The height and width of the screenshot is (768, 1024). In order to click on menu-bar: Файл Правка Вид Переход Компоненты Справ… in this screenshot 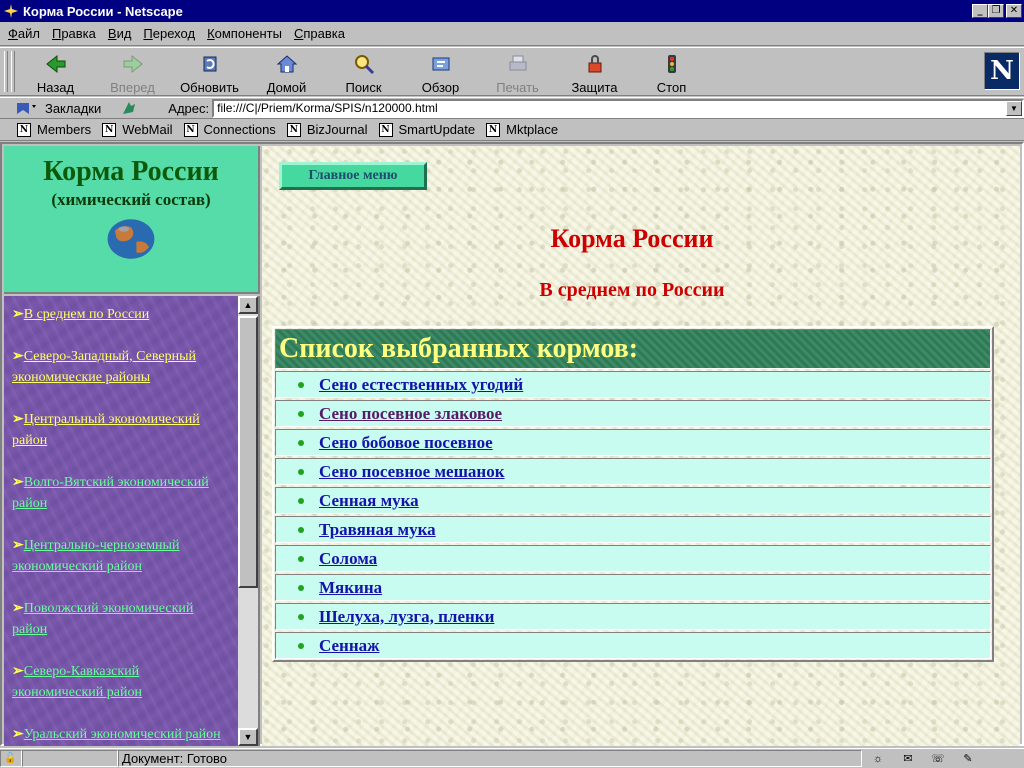, I will do `click(512, 34)`.